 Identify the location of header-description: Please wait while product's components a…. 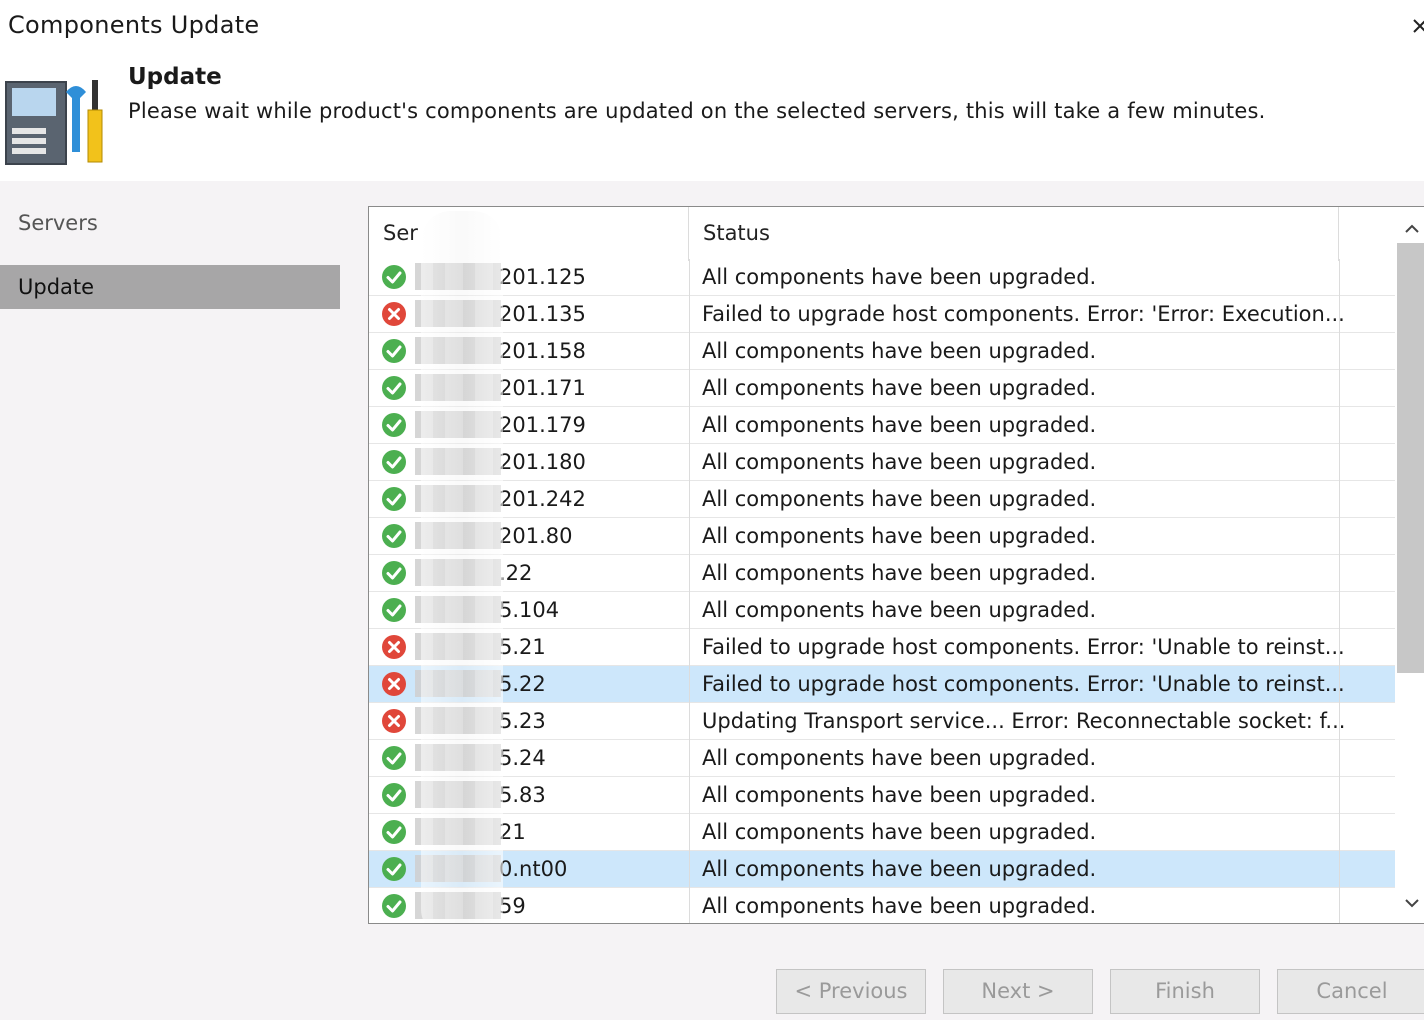
(697, 111).